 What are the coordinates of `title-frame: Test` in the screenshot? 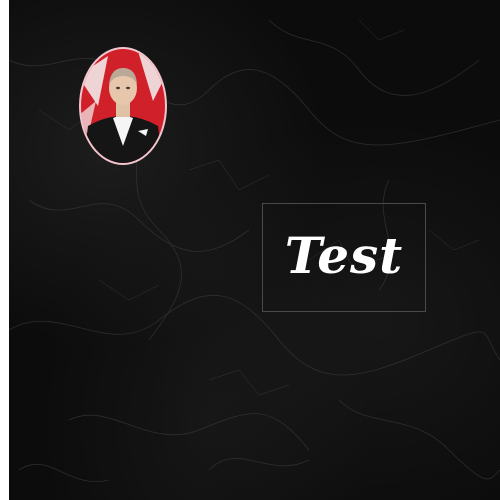 It's located at (344, 257).